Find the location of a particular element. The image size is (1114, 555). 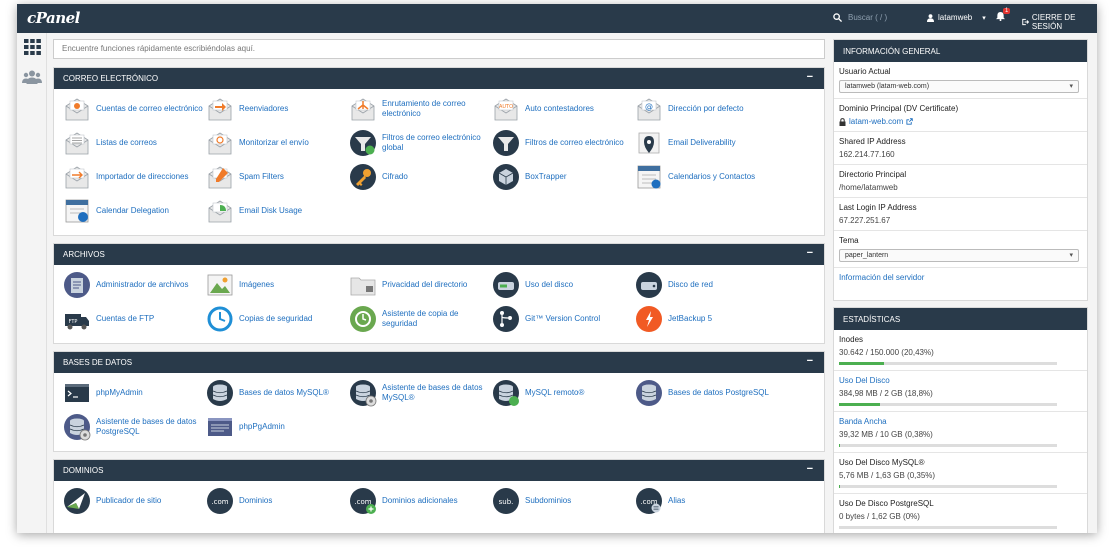

feature-label: Publicador de sitio is located at coordinates (128, 501).